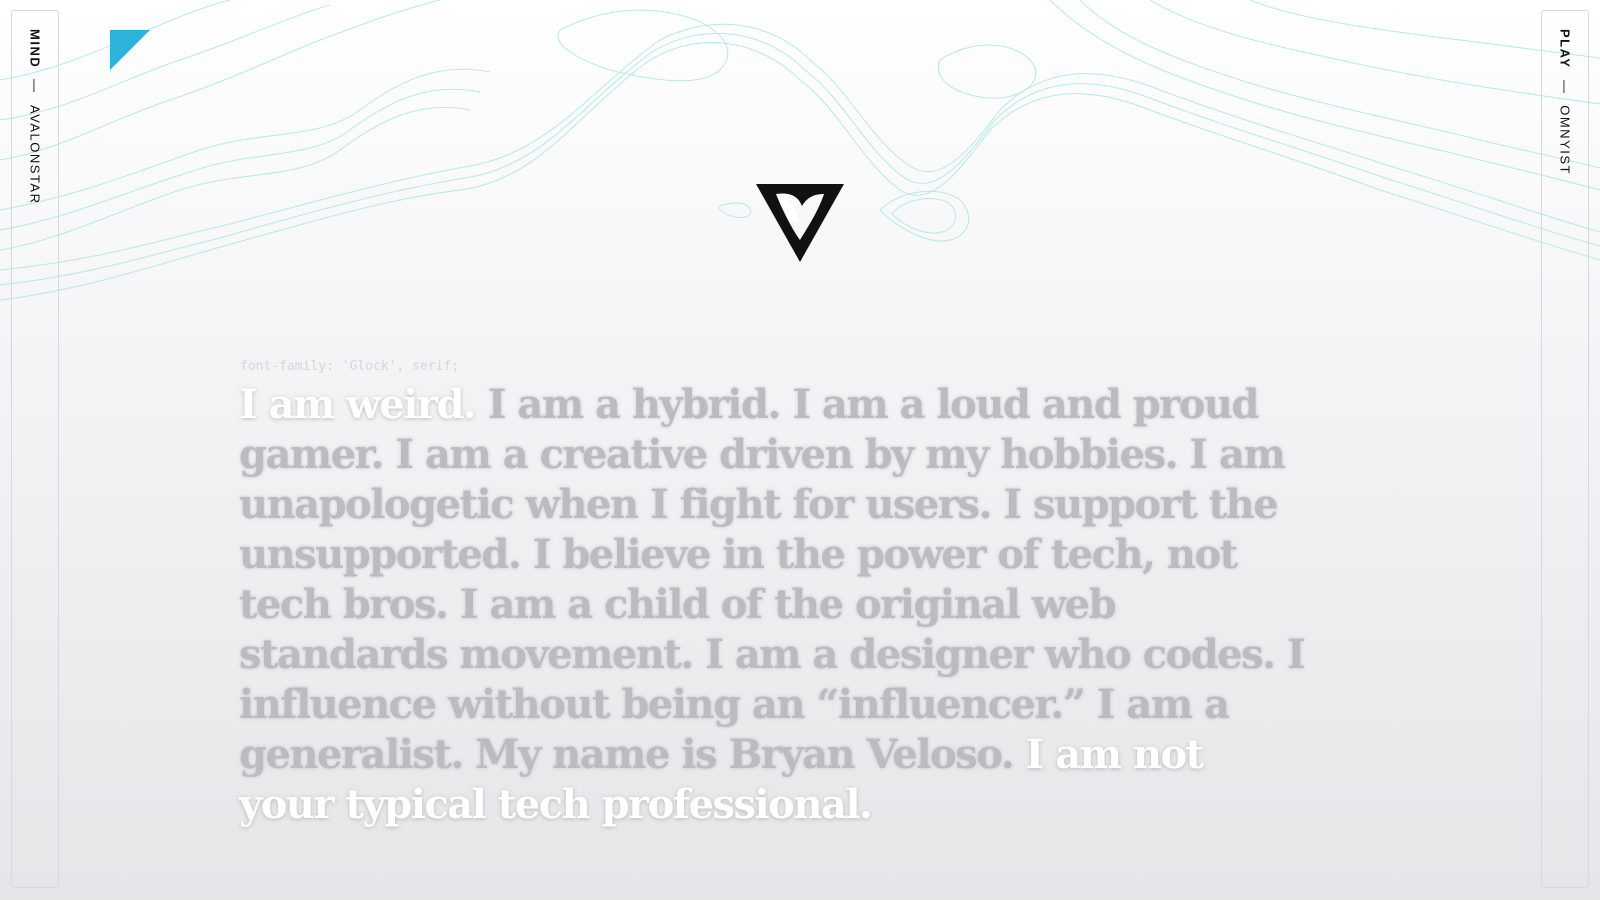 This screenshot has height=900, width=1600. What do you see at coordinates (35, 154) in the screenshot?
I see `left-rail-label: AVALONSTAR` at bounding box center [35, 154].